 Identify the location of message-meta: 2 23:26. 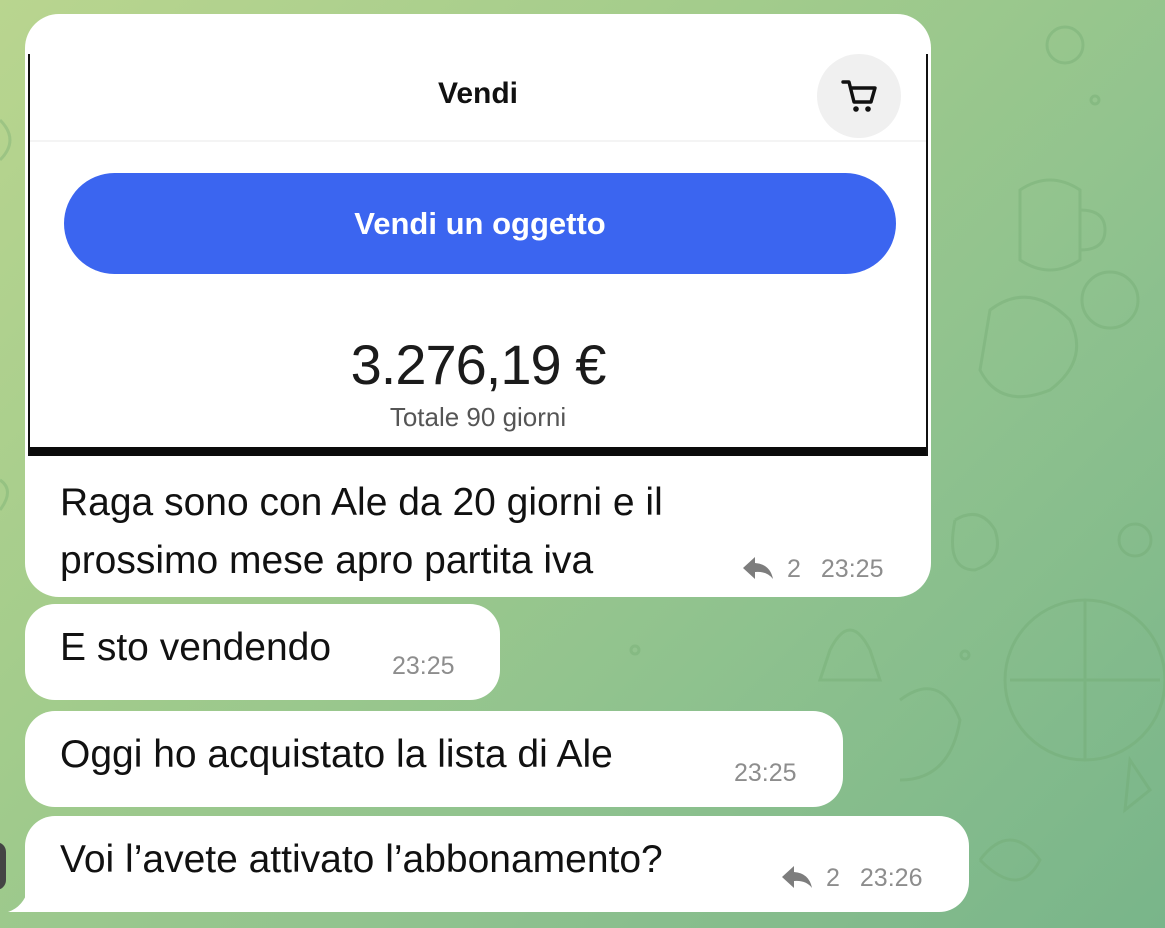
(851, 880).